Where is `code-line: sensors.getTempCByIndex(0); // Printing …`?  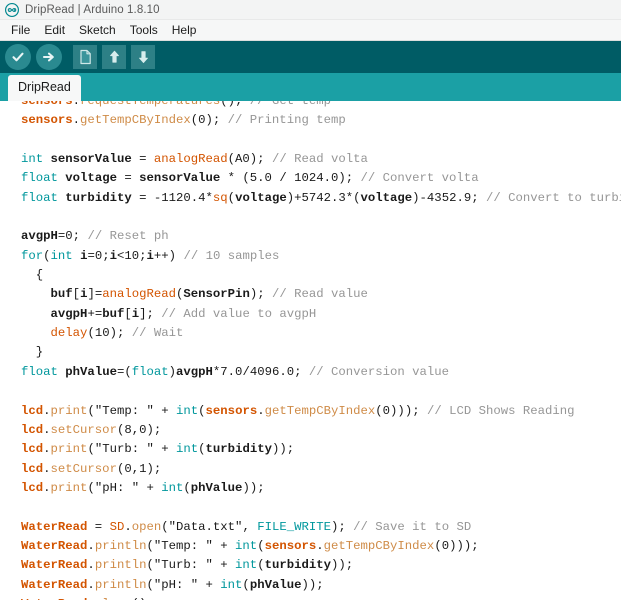
code-line: sensors.getTempCByIndex(0); // Printing … is located at coordinates (183, 120).